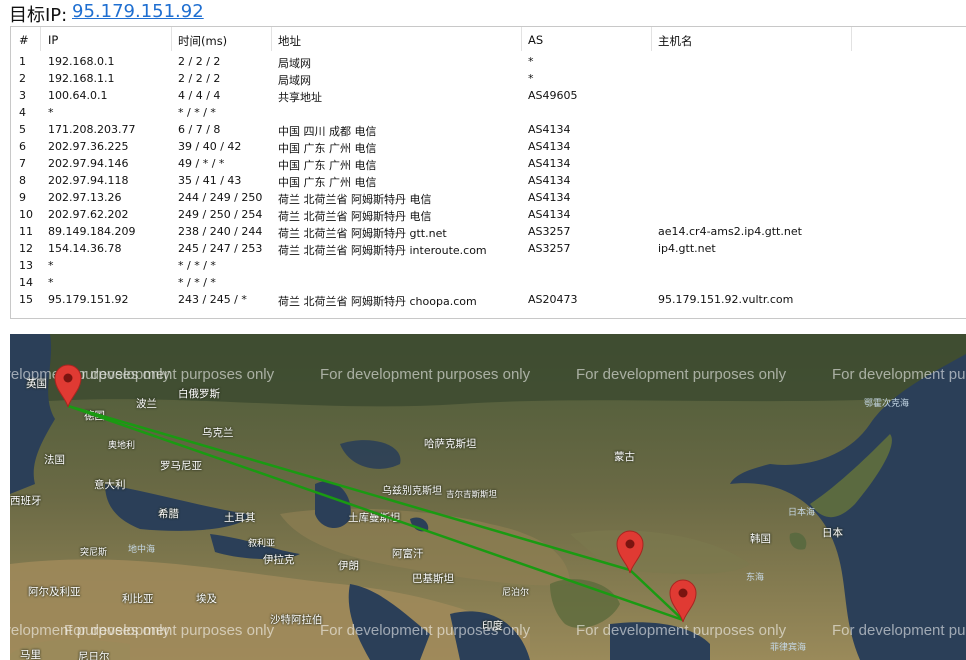  Describe the element at coordinates (22, 95) in the screenshot. I see `cell-index: 3` at that location.